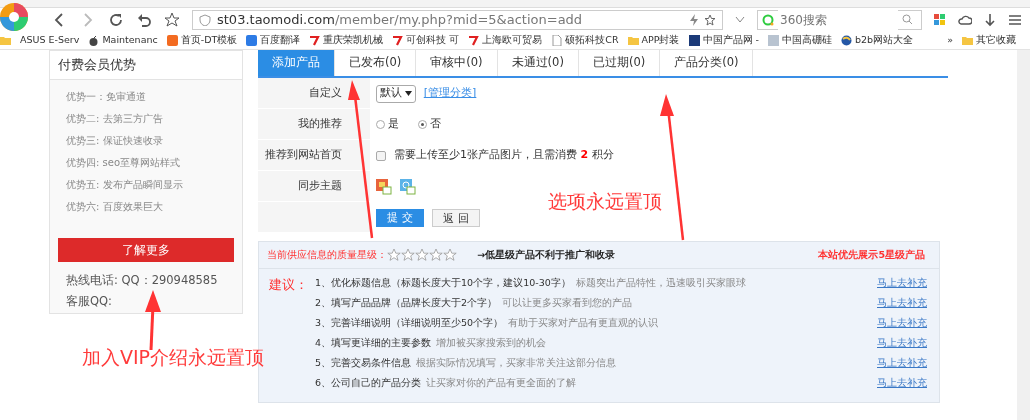 Image resolution: width=1030 pixels, height=420 pixels. I want to click on cloud-icon, so click(965, 19).